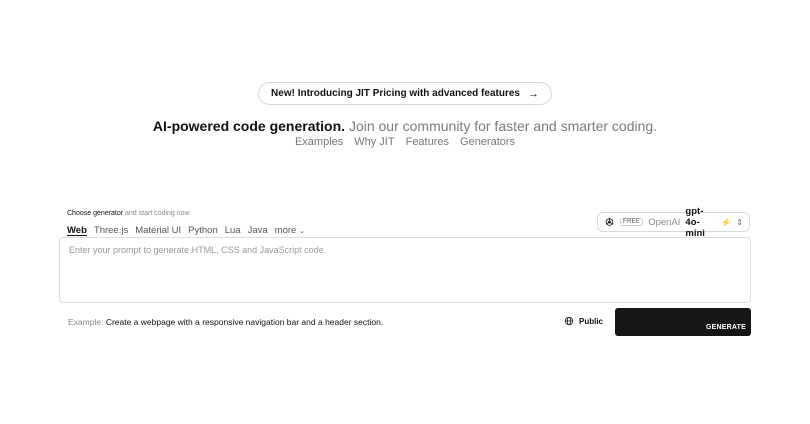 The height and width of the screenshot is (424, 810). What do you see at coordinates (319, 142) in the screenshot?
I see `nav-link-examples: Examples` at bounding box center [319, 142].